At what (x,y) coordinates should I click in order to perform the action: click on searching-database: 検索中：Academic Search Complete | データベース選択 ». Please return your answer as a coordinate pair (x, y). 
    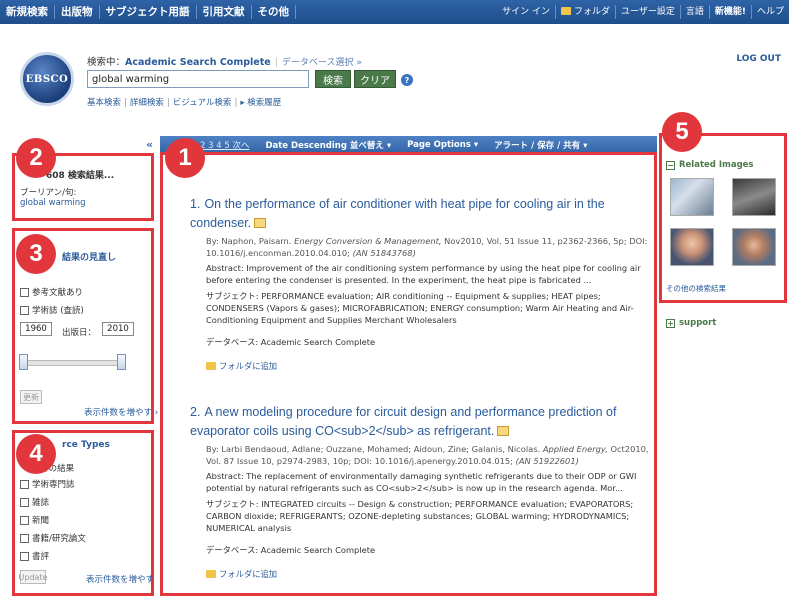
    Looking at the image, I should click on (224, 62).